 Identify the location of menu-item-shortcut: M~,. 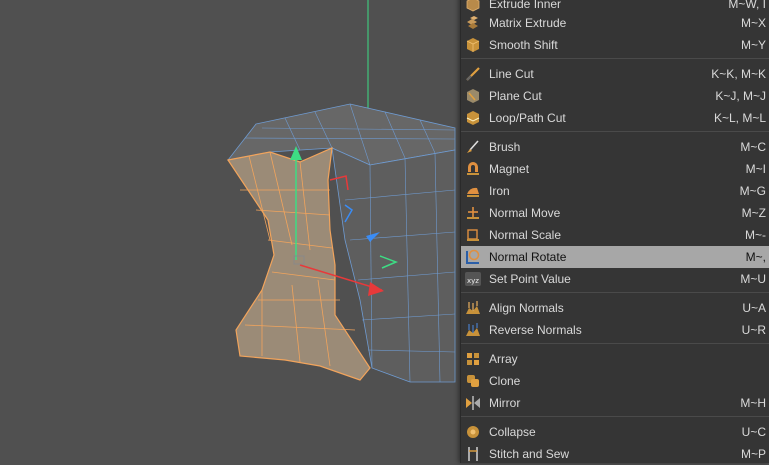
(755, 257).